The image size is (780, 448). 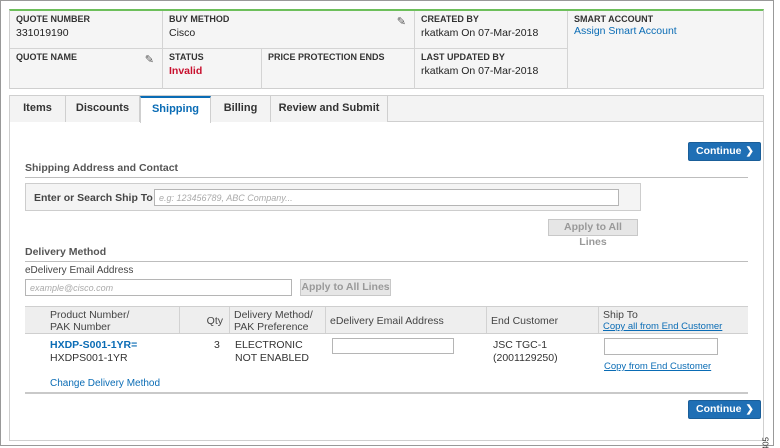 I want to click on ship-to-search-box: Enter or Search Ship To, so click(x=333, y=197).